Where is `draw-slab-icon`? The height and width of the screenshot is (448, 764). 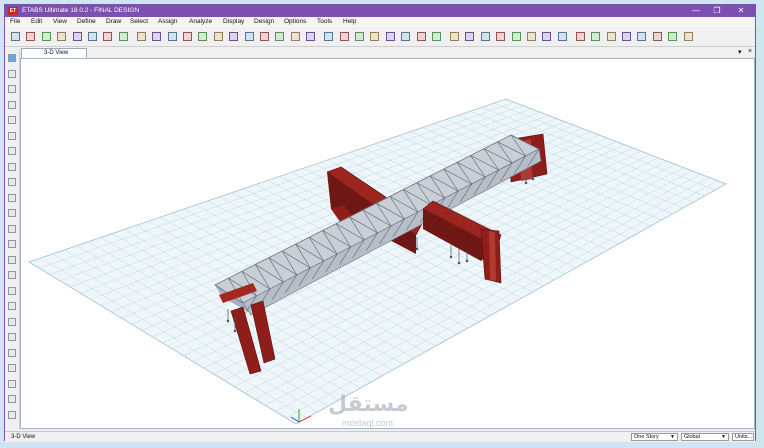 draw-slab-icon is located at coordinates (12, 213).